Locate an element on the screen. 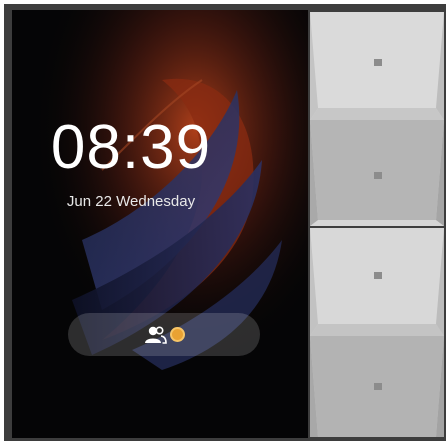  key-4-indicator is located at coordinates (378, 386).